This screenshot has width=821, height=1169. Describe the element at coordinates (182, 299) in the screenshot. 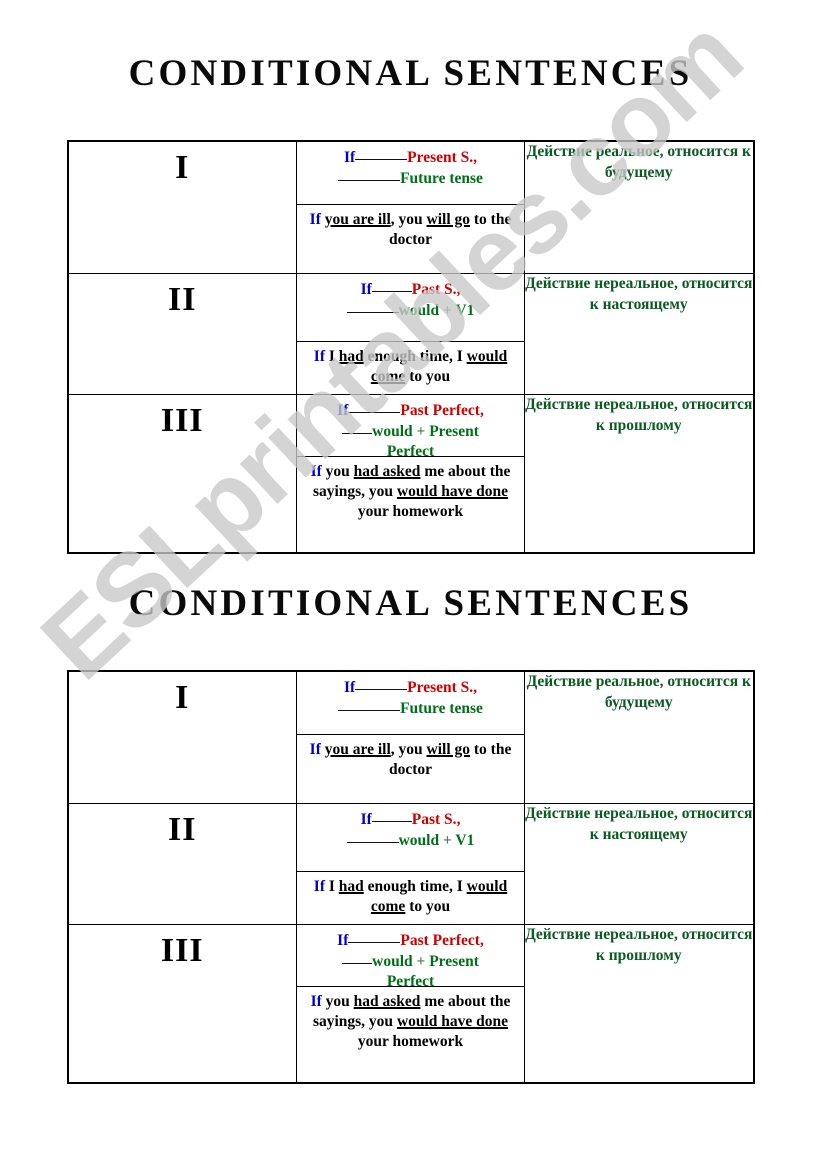

I see `conditional-numeral: II` at that location.